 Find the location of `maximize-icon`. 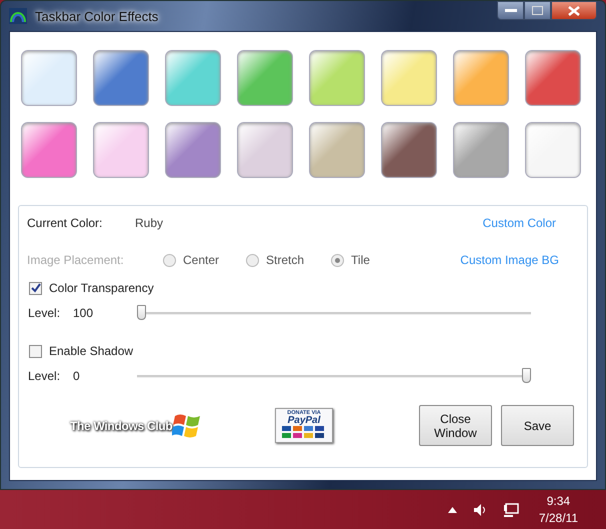

maximize-icon is located at coordinates (537, 10).